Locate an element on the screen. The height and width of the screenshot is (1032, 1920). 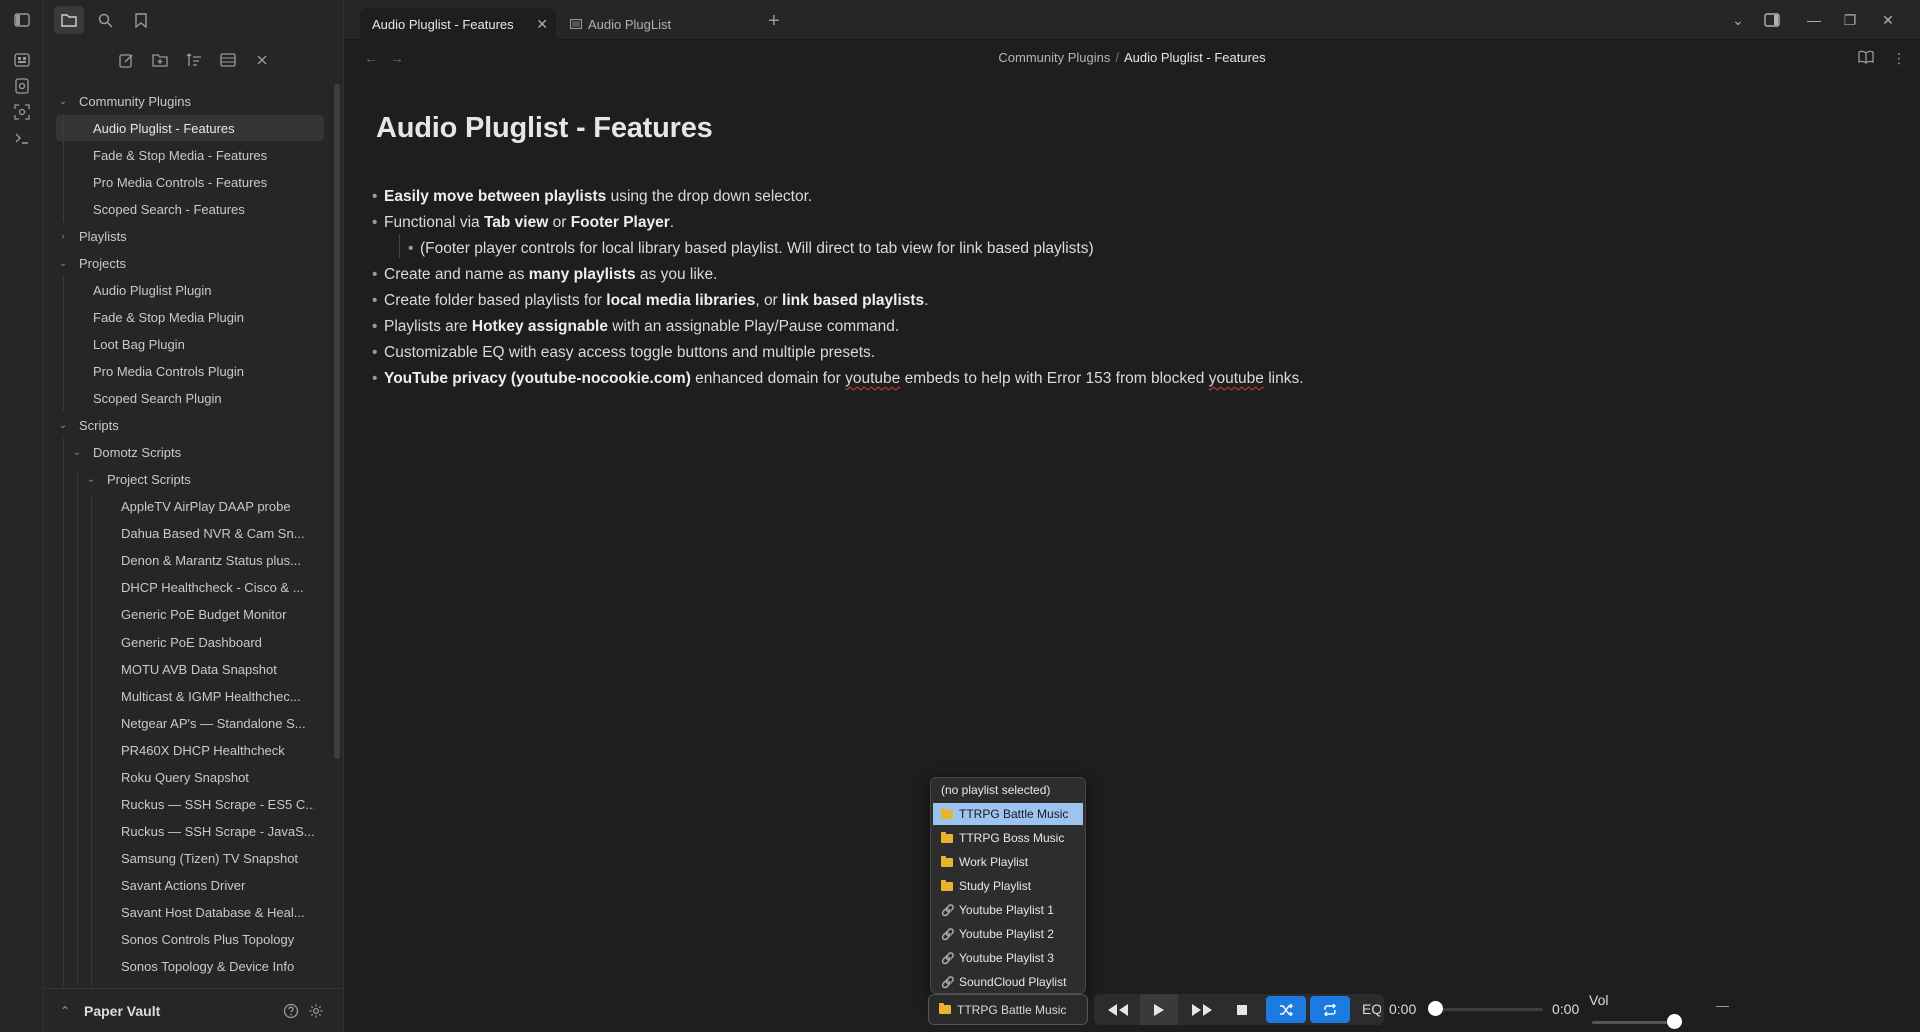
sidebar-toggle-icon is located at coordinates (22, 20).